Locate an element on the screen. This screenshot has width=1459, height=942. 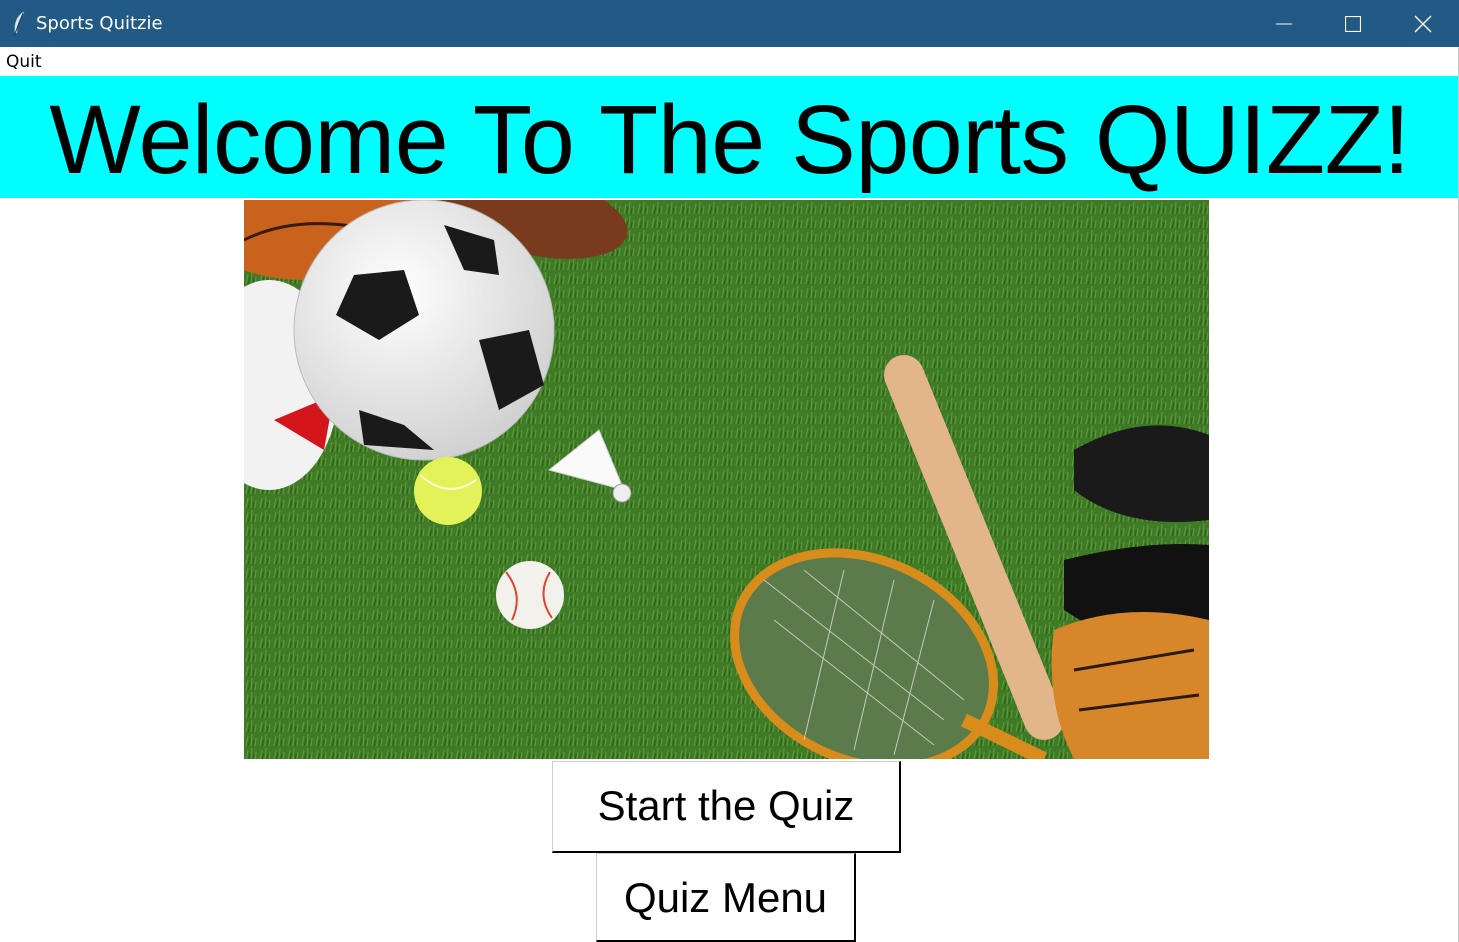
maximize-icon is located at coordinates (1353, 23).